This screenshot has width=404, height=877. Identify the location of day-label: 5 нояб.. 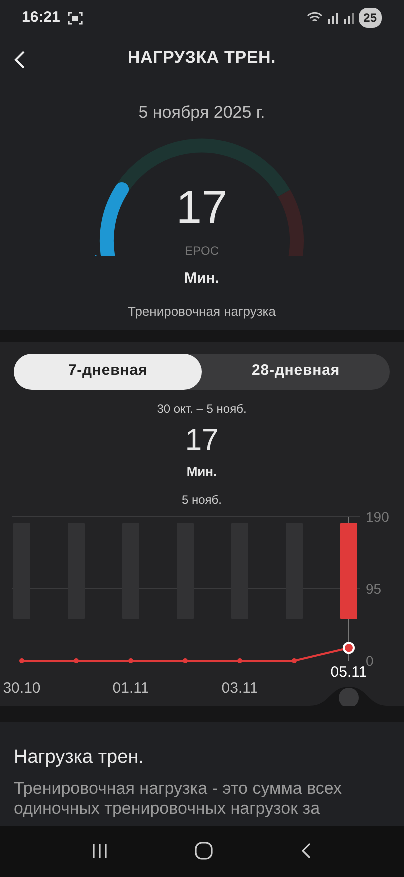
(201, 500).